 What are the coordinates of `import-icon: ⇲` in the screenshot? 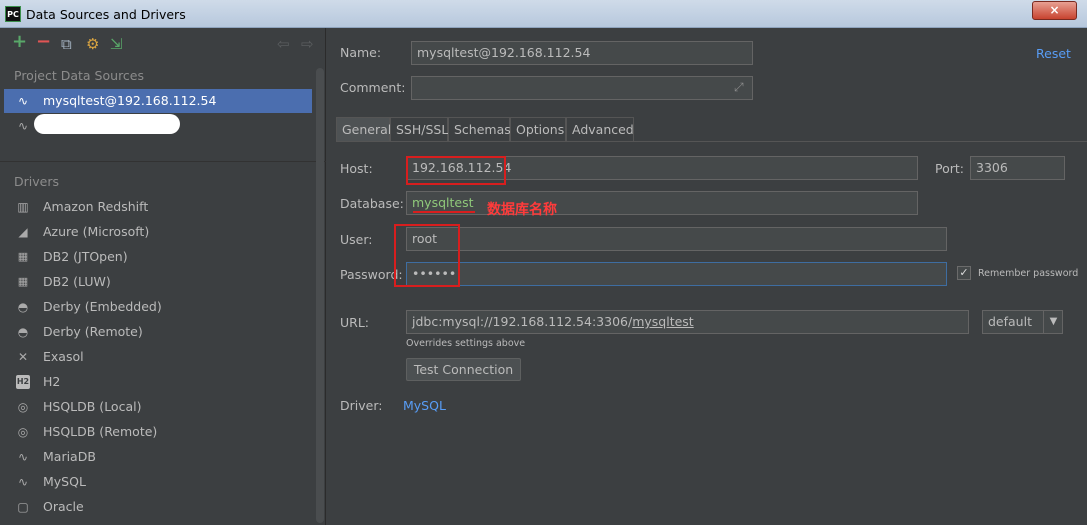 It's located at (116, 44).